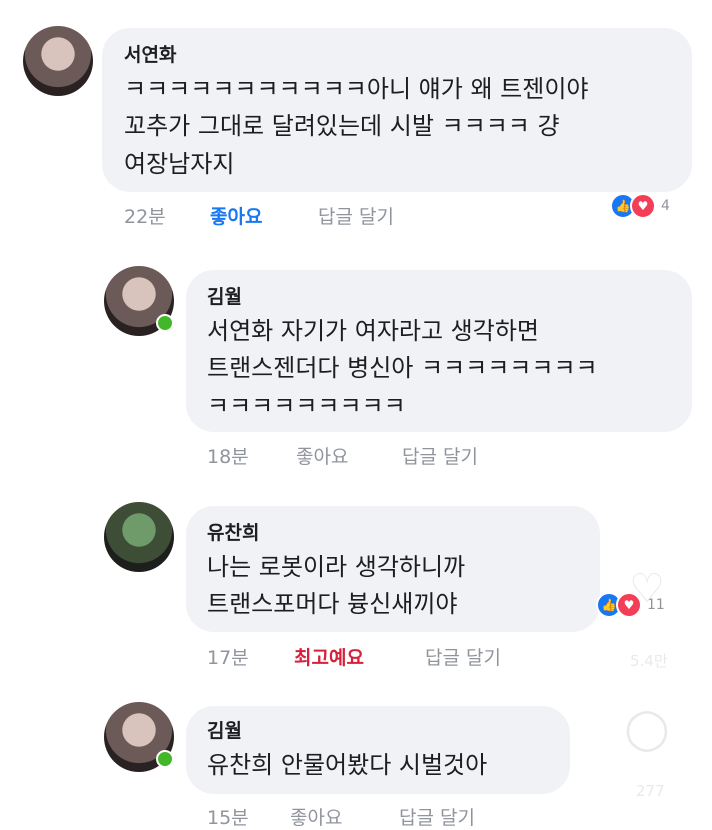 The width and height of the screenshot is (712, 830). I want to click on like-button: 최고예요, so click(329, 656).